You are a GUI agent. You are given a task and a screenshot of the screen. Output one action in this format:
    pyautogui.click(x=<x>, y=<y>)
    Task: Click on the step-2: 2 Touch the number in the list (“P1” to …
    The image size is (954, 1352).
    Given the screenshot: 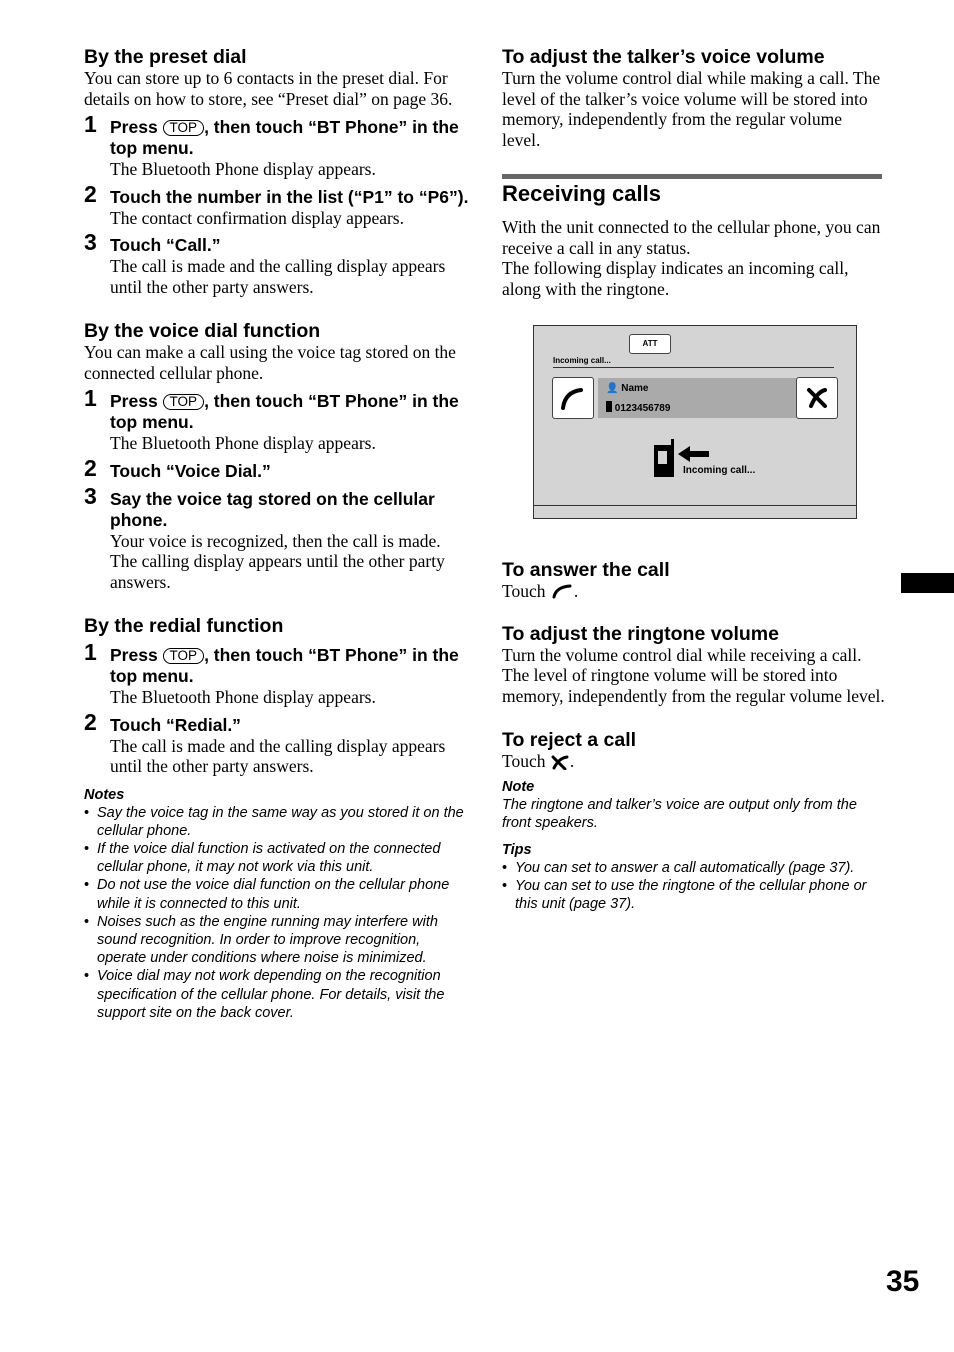 What is the action you would take?
    pyautogui.click(x=276, y=204)
    